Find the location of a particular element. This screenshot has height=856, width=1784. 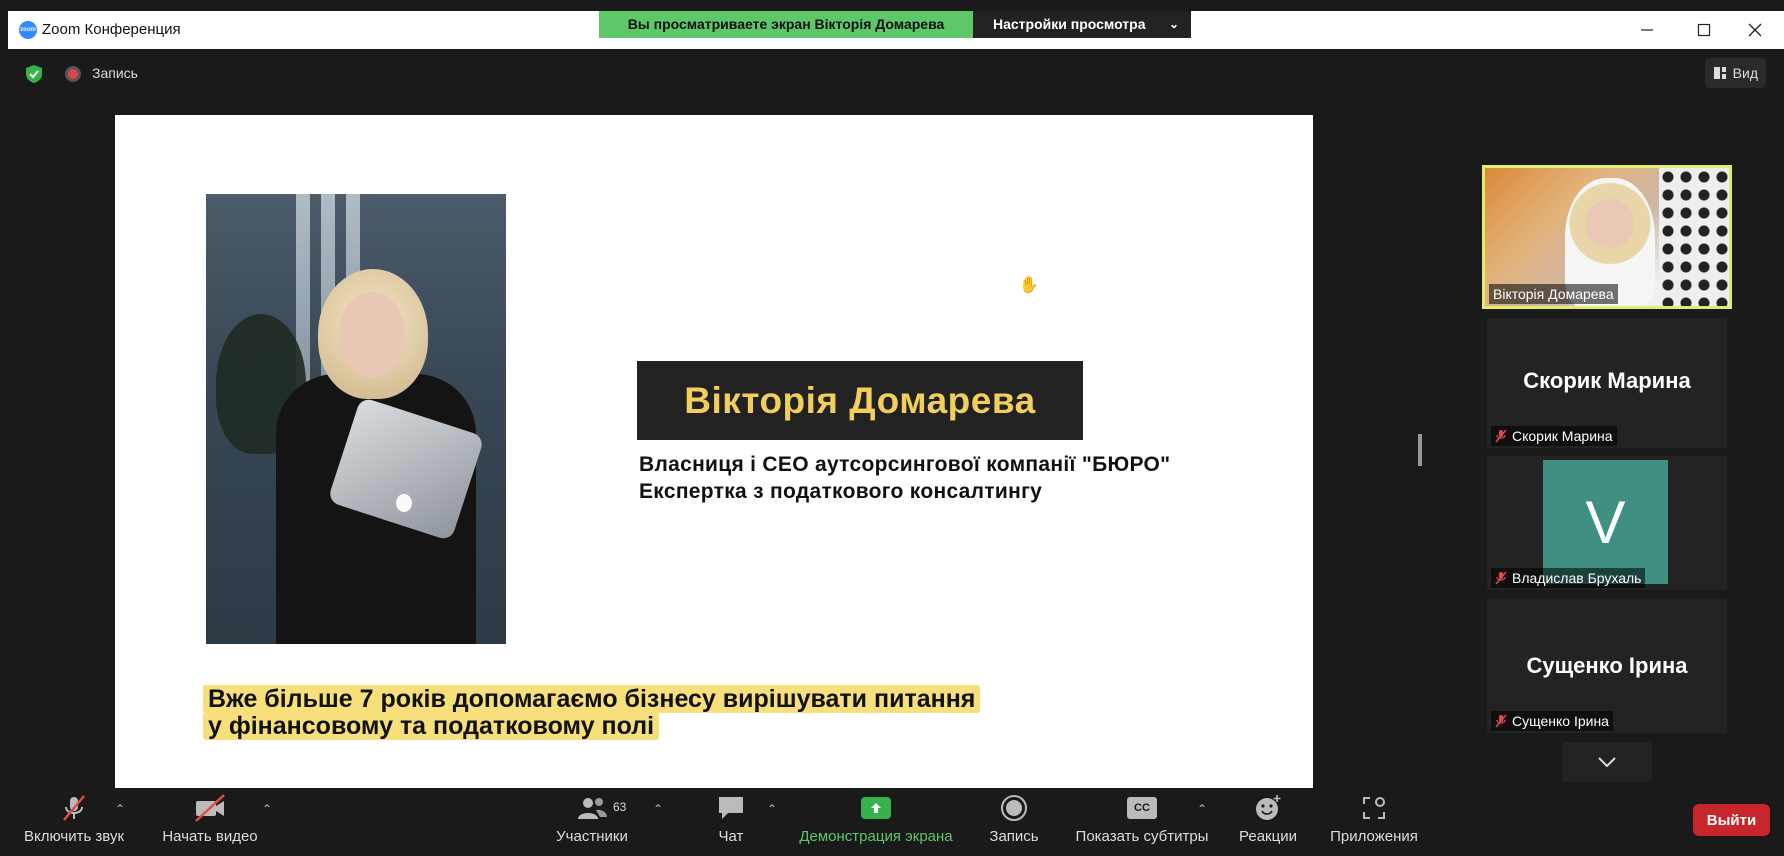

participant-tile: Скорик Марина Скорик Марина is located at coordinates (1607, 383).